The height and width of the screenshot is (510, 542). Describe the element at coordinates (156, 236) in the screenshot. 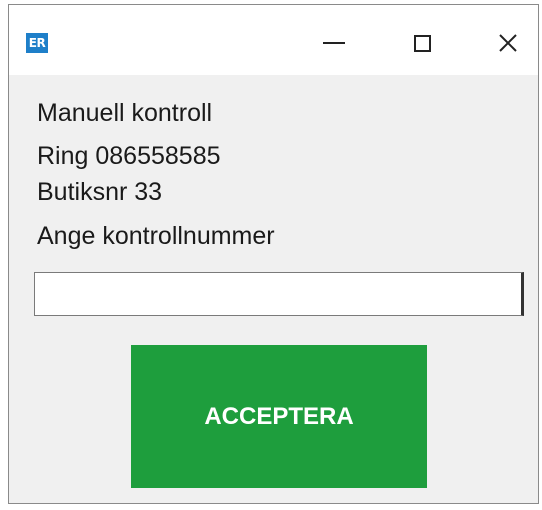

I see `instruction-text: Ange kontrollnummer` at that location.